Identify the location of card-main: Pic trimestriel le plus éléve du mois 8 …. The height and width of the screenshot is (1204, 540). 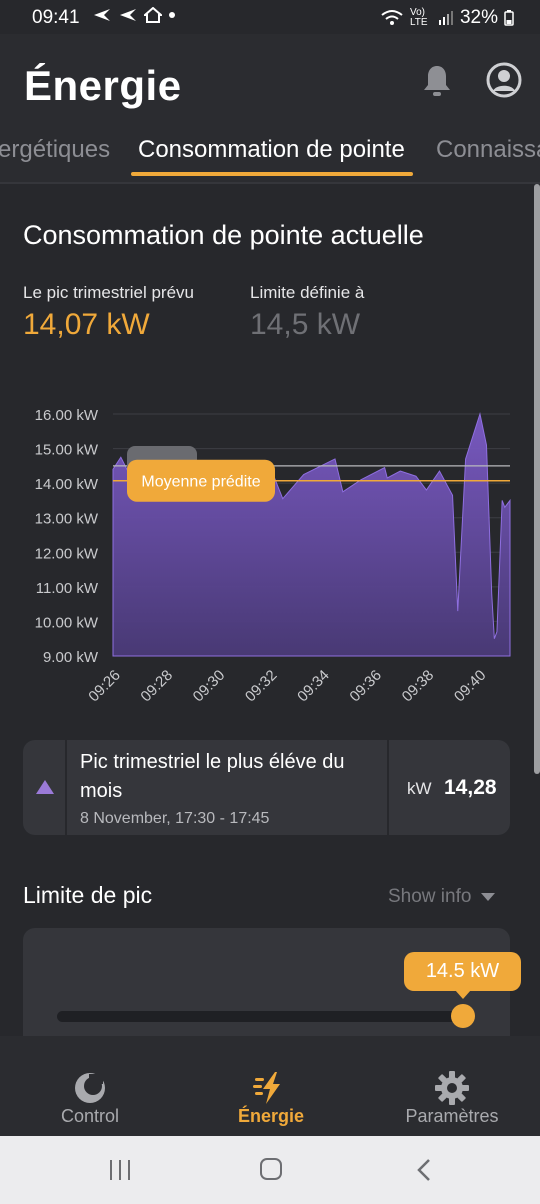
(230, 788).